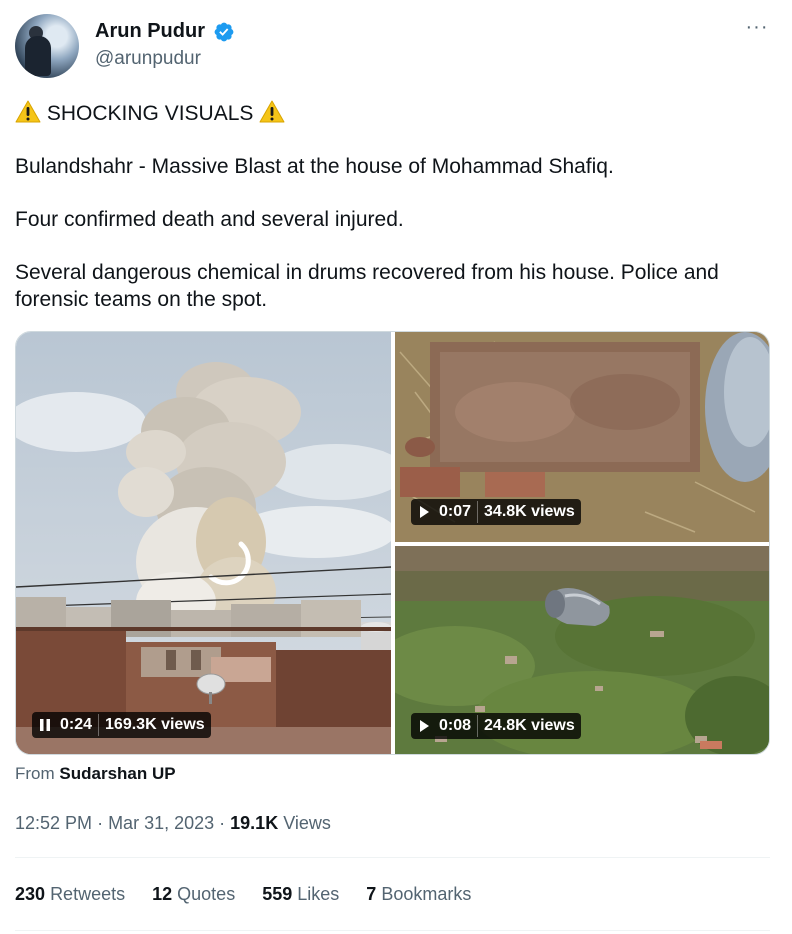 The height and width of the screenshot is (934, 792). I want to click on video-badge: 0:24 169.3K views, so click(121, 725).